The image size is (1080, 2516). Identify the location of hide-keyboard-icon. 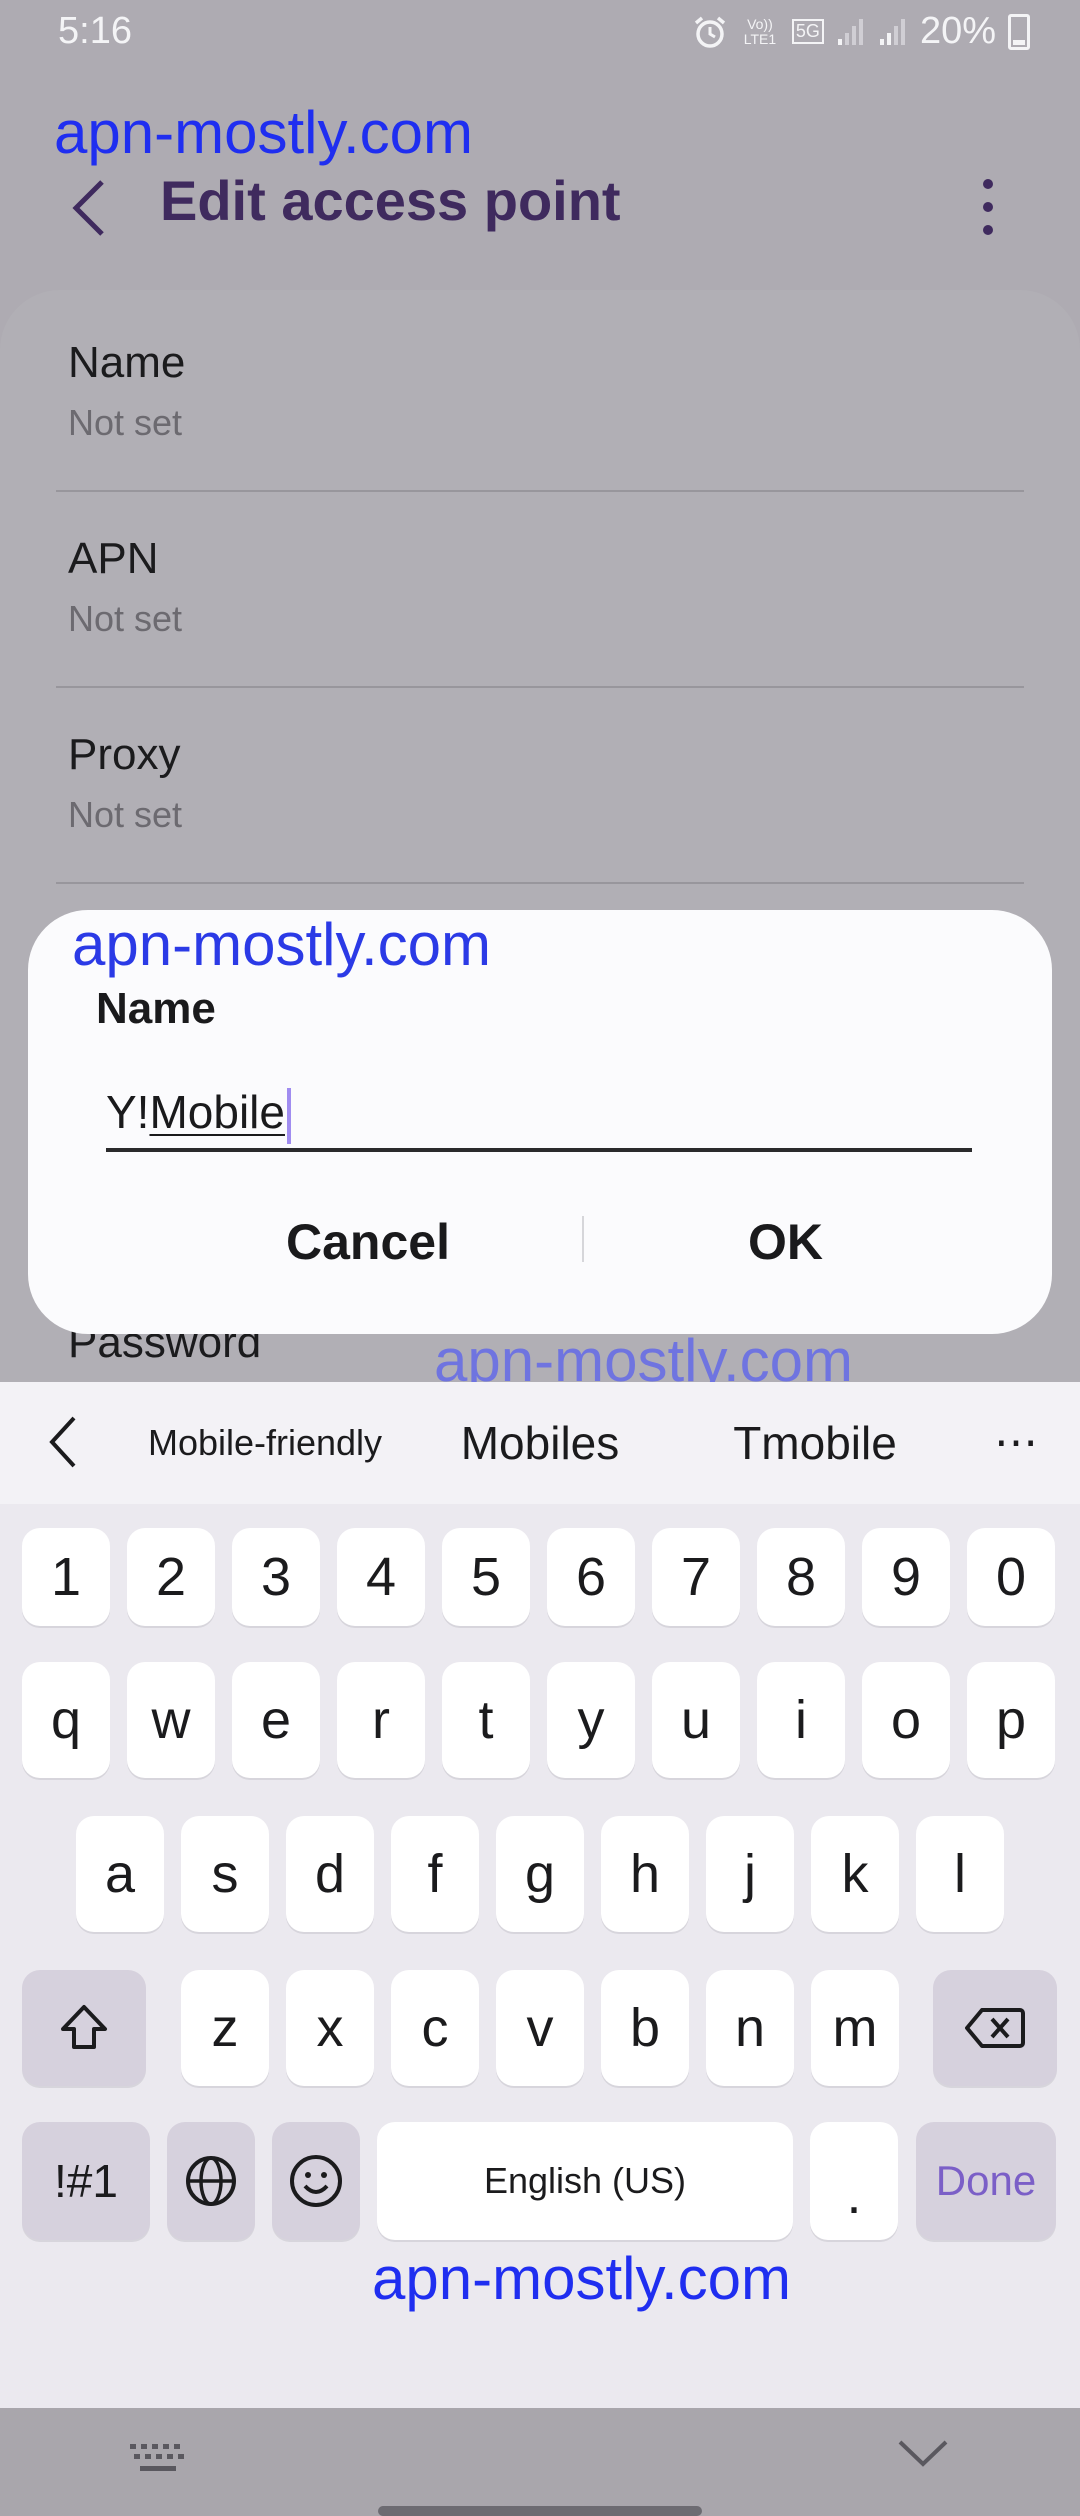
(923, 2453).